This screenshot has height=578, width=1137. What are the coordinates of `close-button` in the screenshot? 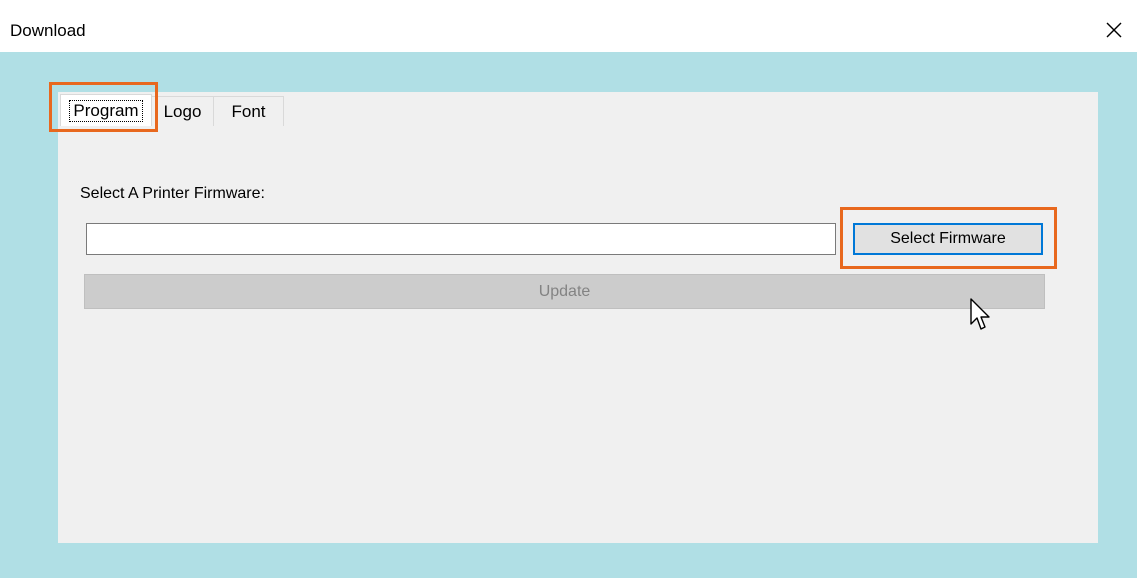 It's located at (1114, 30).